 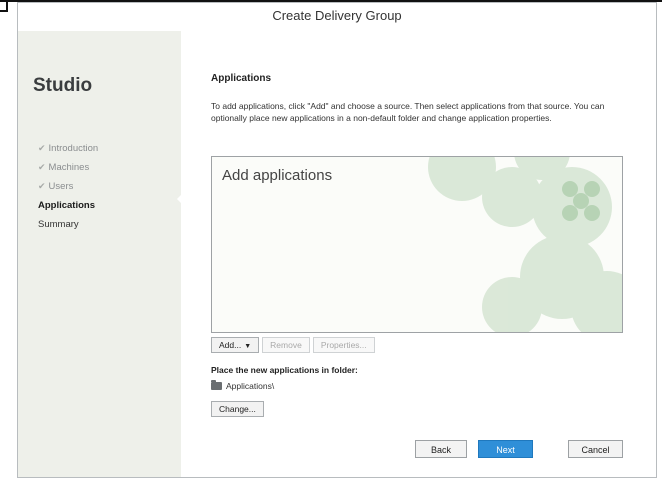 What do you see at coordinates (241, 78) in the screenshot?
I see `page-title: Applications` at bounding box center [241, 78].